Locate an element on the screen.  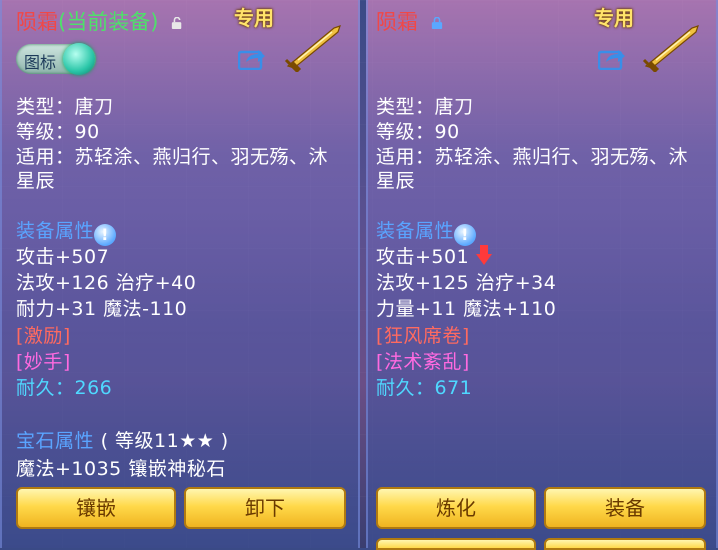
special-effect-1: [激励] is located at coordinates (43, 336).